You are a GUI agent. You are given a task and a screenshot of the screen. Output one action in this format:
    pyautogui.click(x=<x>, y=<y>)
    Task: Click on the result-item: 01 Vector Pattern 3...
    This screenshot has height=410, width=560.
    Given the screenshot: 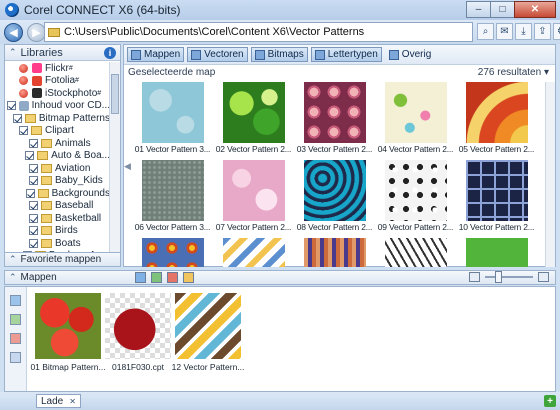 What is the action you would take?
    pyautogui.click(x=172, y=118)
    